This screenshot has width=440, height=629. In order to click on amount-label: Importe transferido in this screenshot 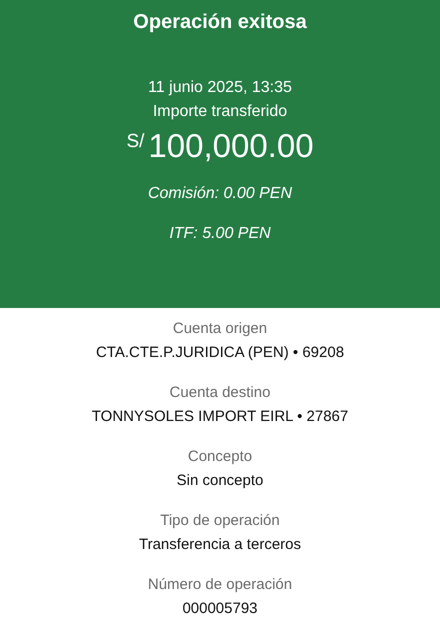, I will do `click(220, 112)`.